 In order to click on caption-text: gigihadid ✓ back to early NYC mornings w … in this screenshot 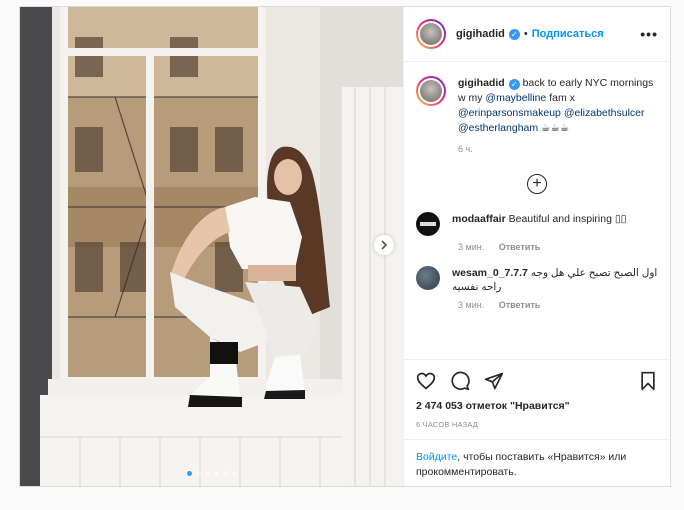, I will do `click(558, 106)`.